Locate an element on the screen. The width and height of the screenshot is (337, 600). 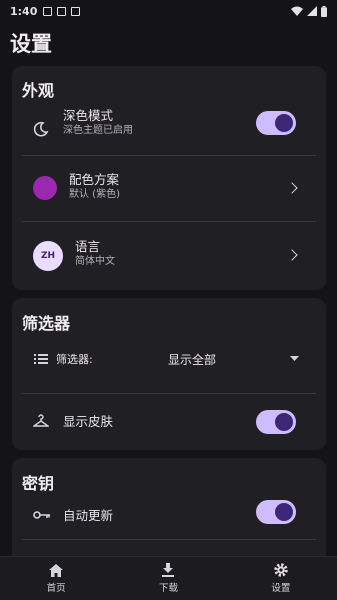
auto-update-row: 自动更新 is located at coordinates (169, 516).